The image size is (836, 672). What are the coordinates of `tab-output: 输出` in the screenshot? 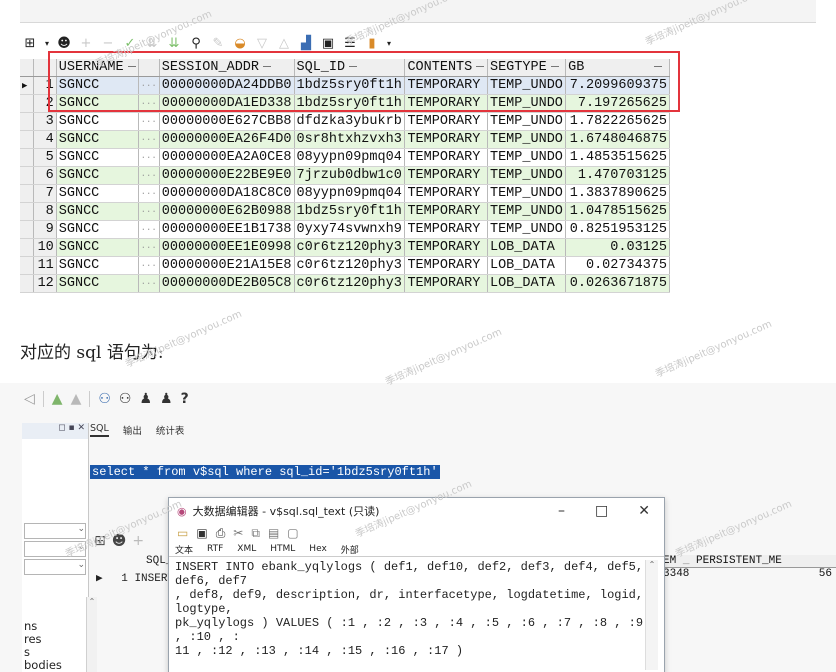 It's located at (132, 430).